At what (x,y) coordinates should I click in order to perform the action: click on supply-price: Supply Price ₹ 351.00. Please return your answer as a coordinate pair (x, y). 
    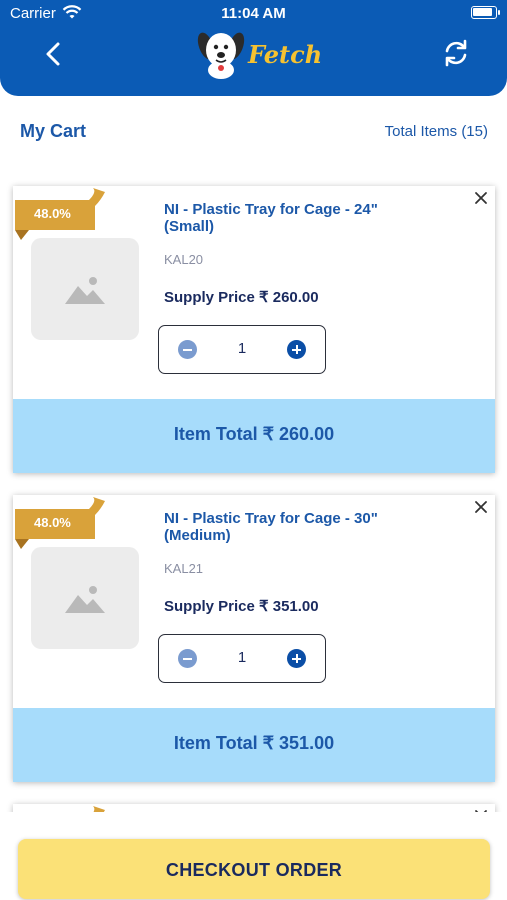
    Looking at the image, I should click on (241, 606).